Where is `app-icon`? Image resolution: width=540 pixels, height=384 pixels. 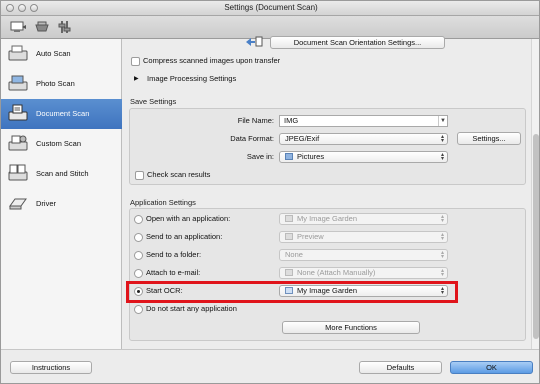 app-icon is located at coordinates (289, 218).